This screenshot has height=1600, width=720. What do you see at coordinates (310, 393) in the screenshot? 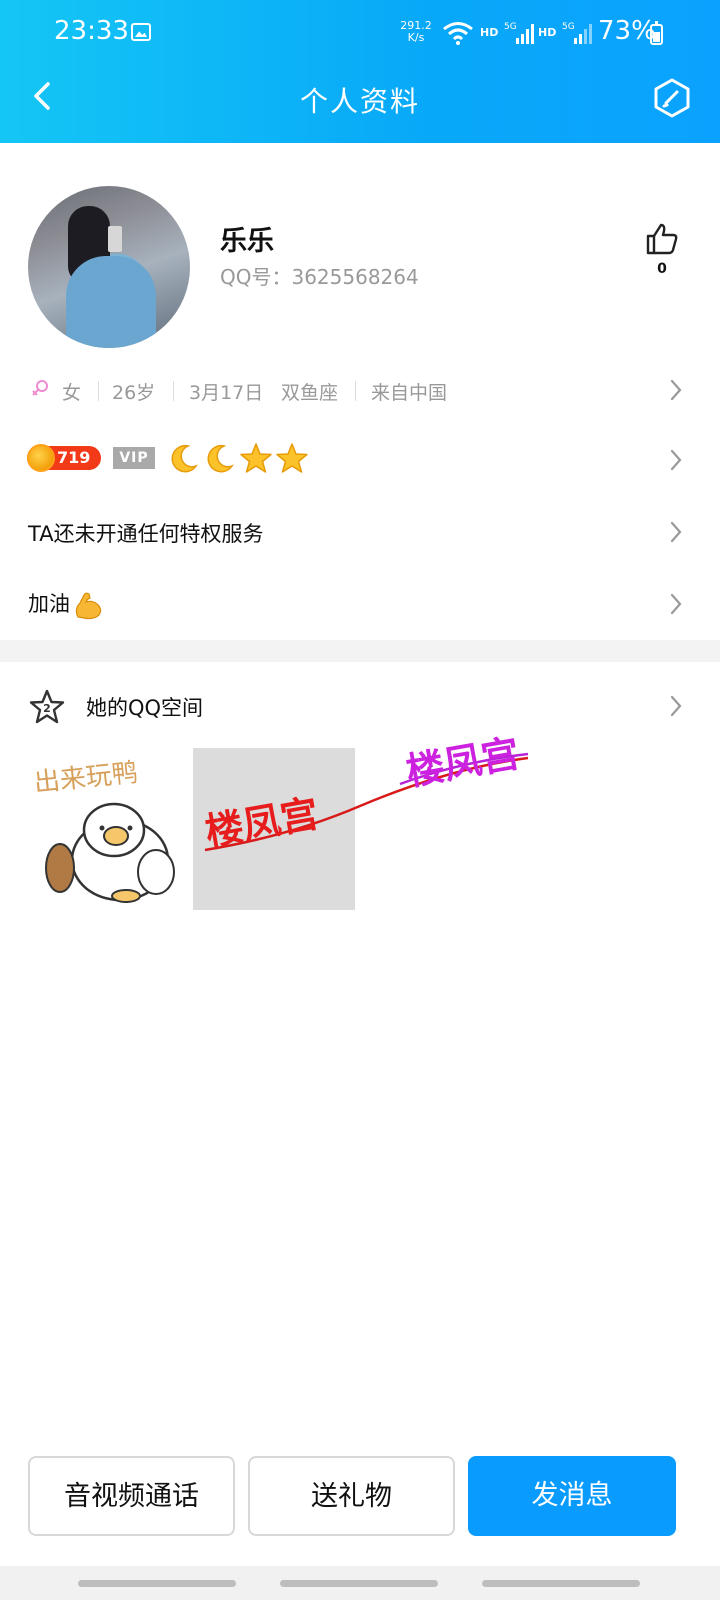
I see `zodiac-text: 双鱼座` at bounding box center [310, 393].